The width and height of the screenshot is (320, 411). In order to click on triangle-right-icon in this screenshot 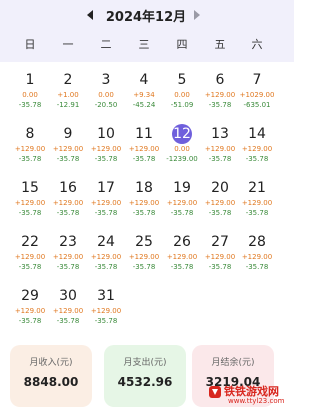, I will do `click(197, 15)`.